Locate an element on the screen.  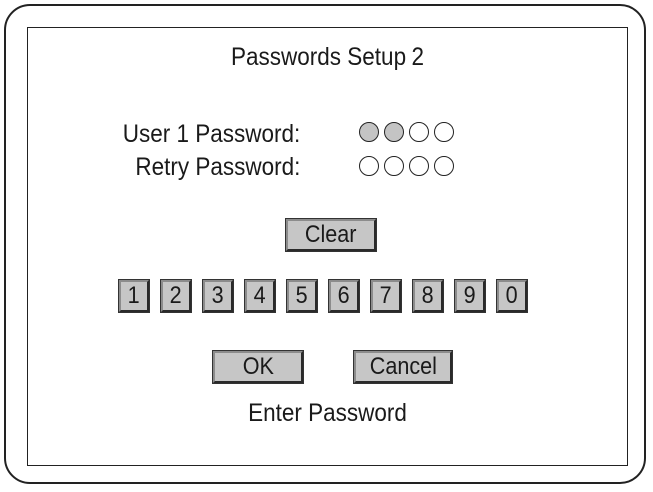
retry-password-indicator is located at coordinates (406, 166).